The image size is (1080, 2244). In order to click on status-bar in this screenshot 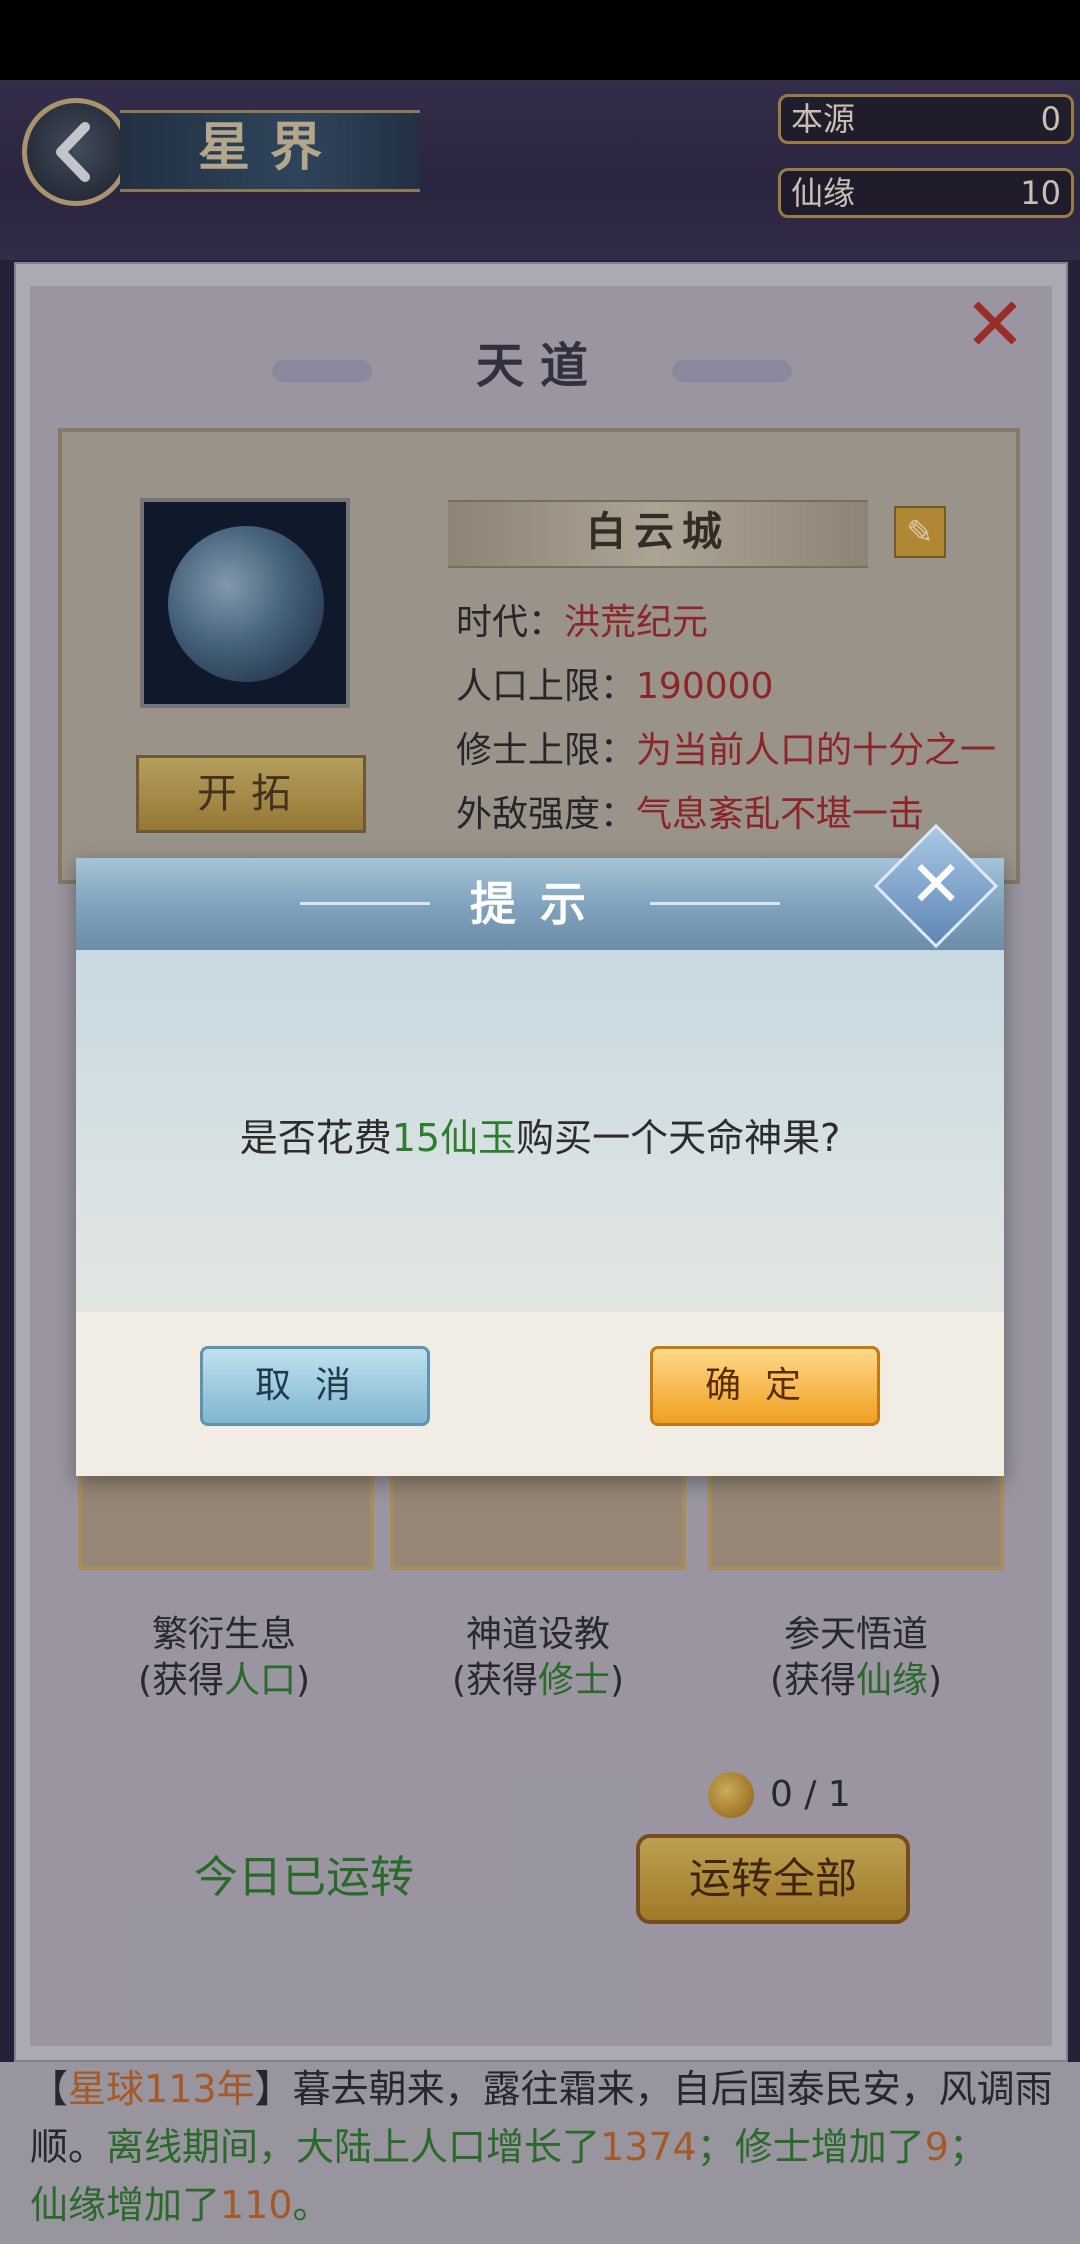, I will do `click(540, 40)`.